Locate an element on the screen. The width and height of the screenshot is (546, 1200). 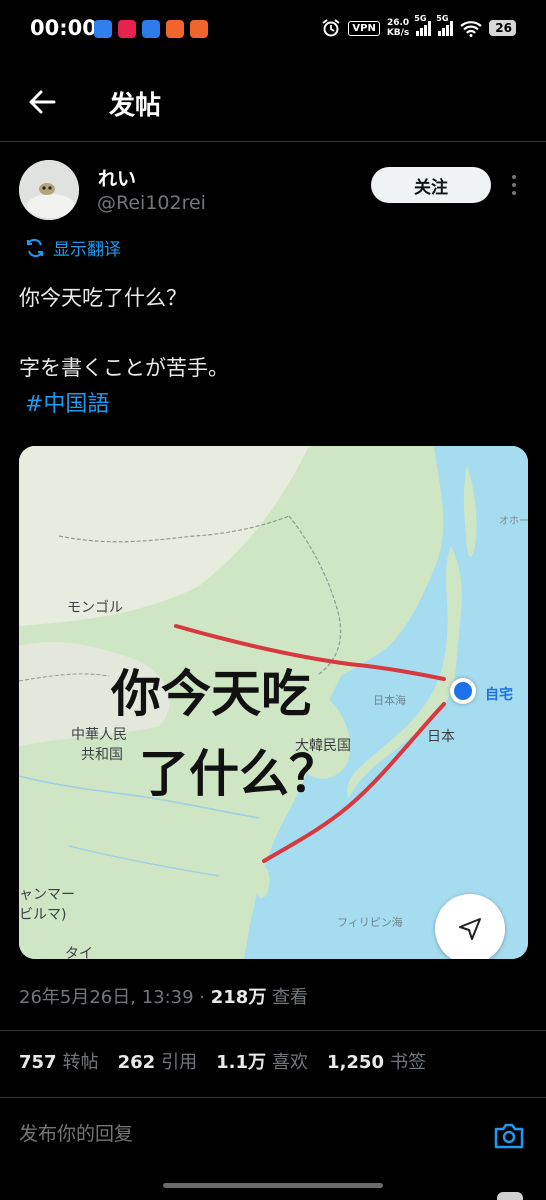
network-speed: 26.0 KB/s is located at coordinates (398, 28).